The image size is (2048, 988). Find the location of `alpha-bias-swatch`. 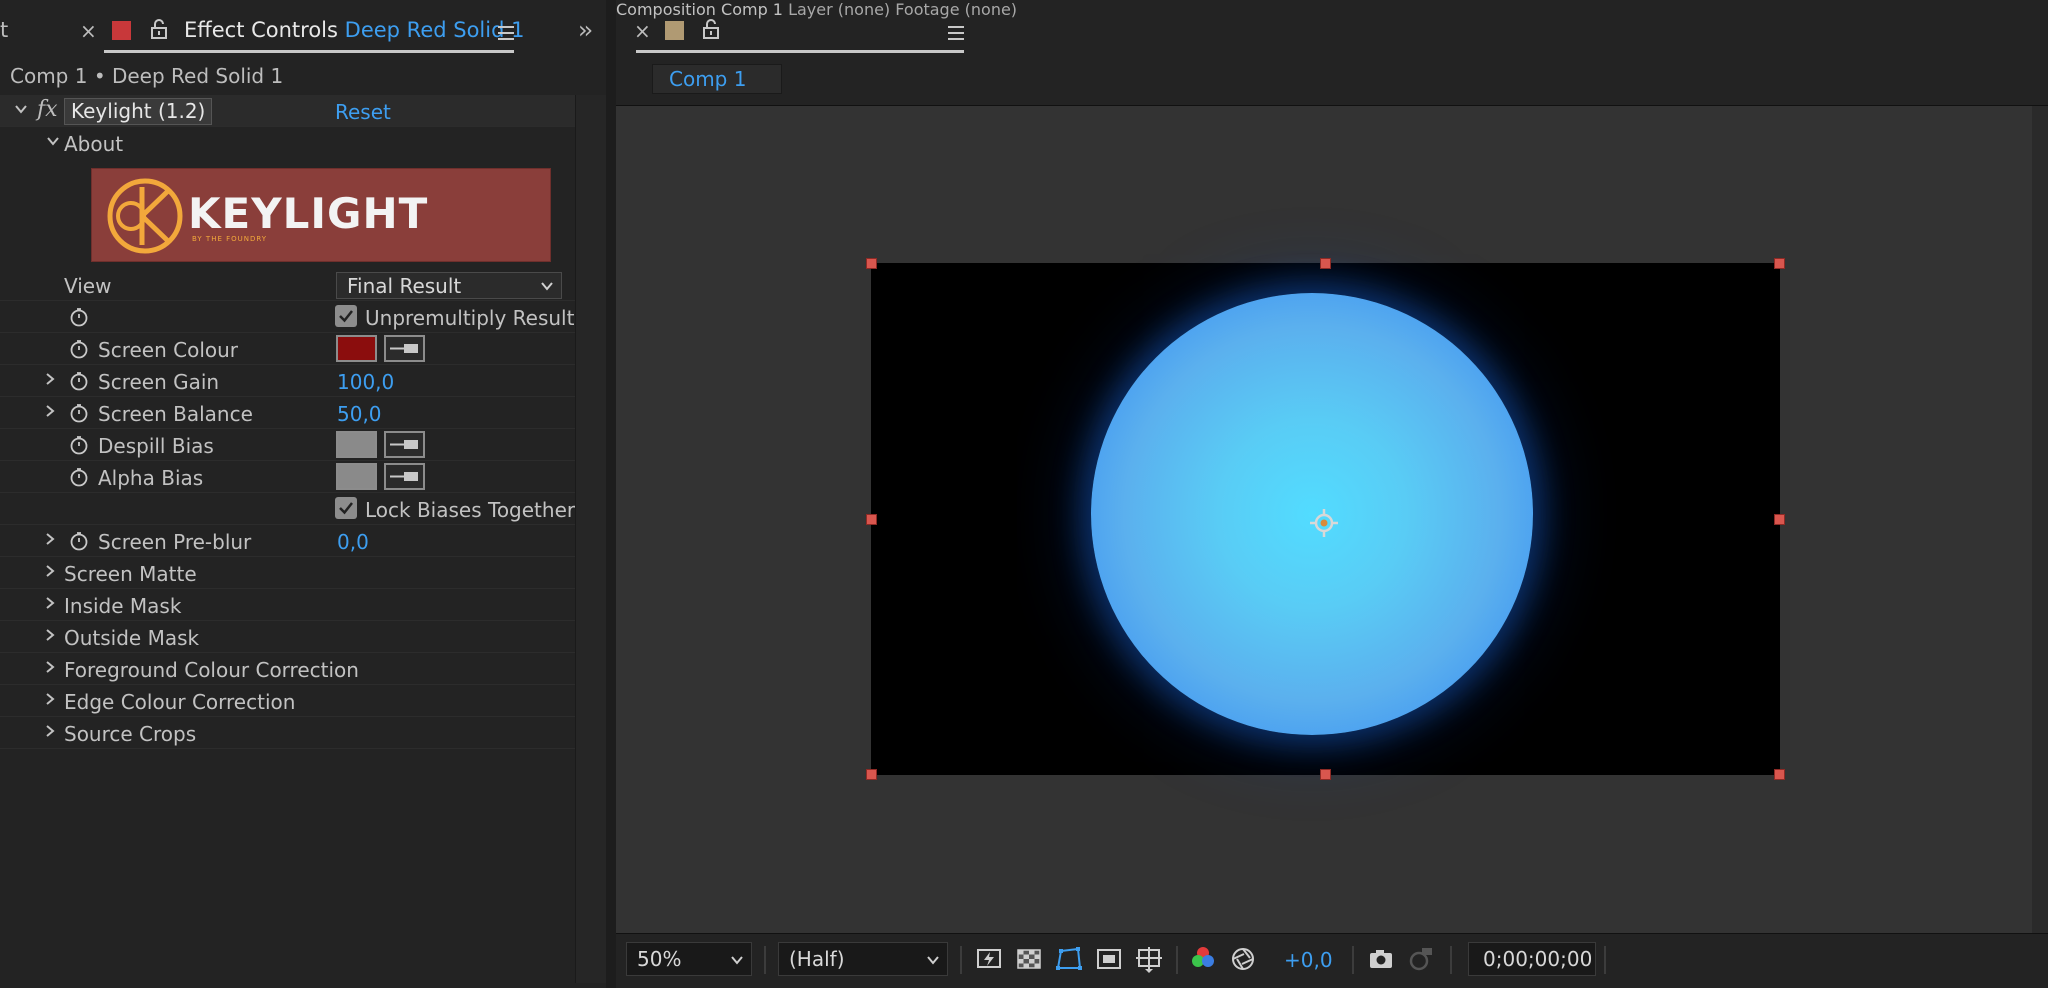

alpha-bias-swatch is located at coordinates (356, 476).